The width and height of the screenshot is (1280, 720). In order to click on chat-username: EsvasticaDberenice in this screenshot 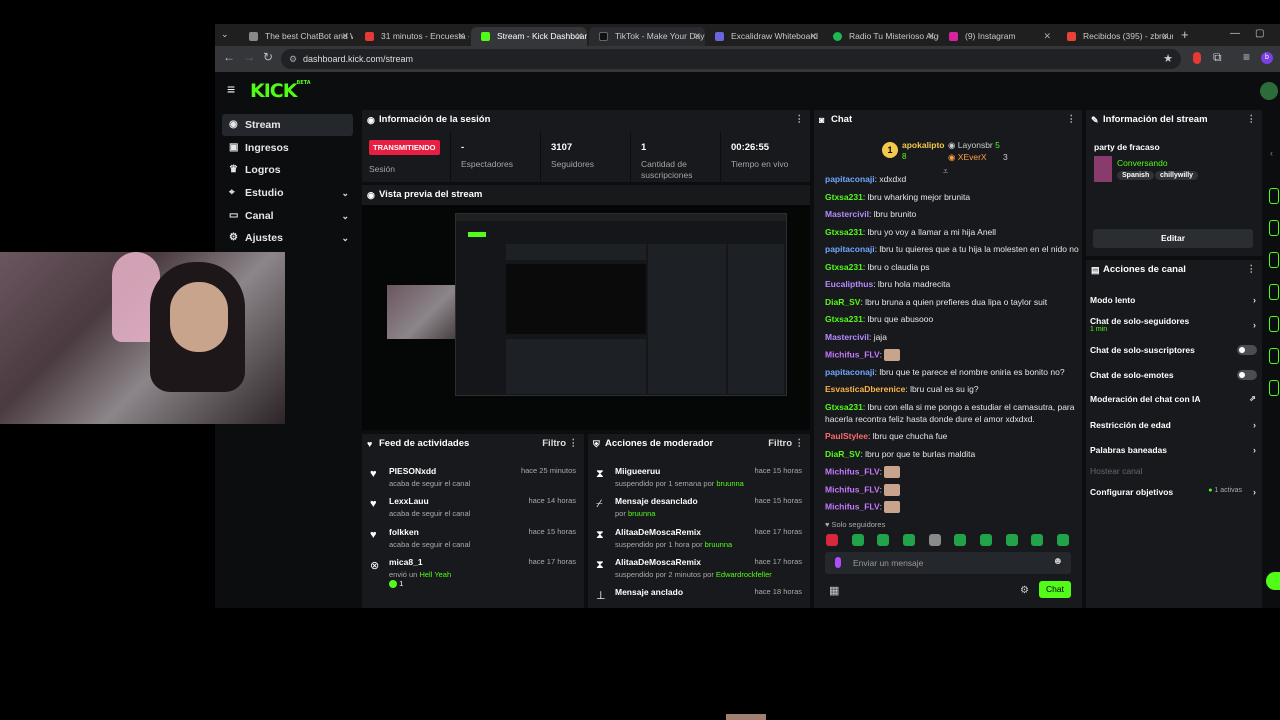, I will do `click(865, 389)`.